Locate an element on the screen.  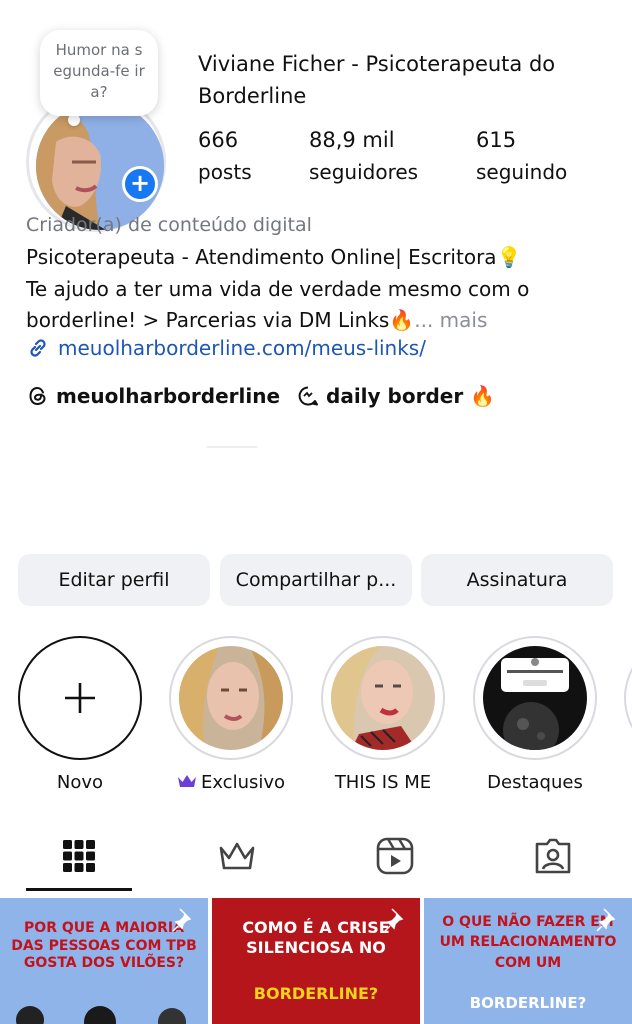
broadcast-channel-link: daily border 🔥 is located at coordinates (395, 396).